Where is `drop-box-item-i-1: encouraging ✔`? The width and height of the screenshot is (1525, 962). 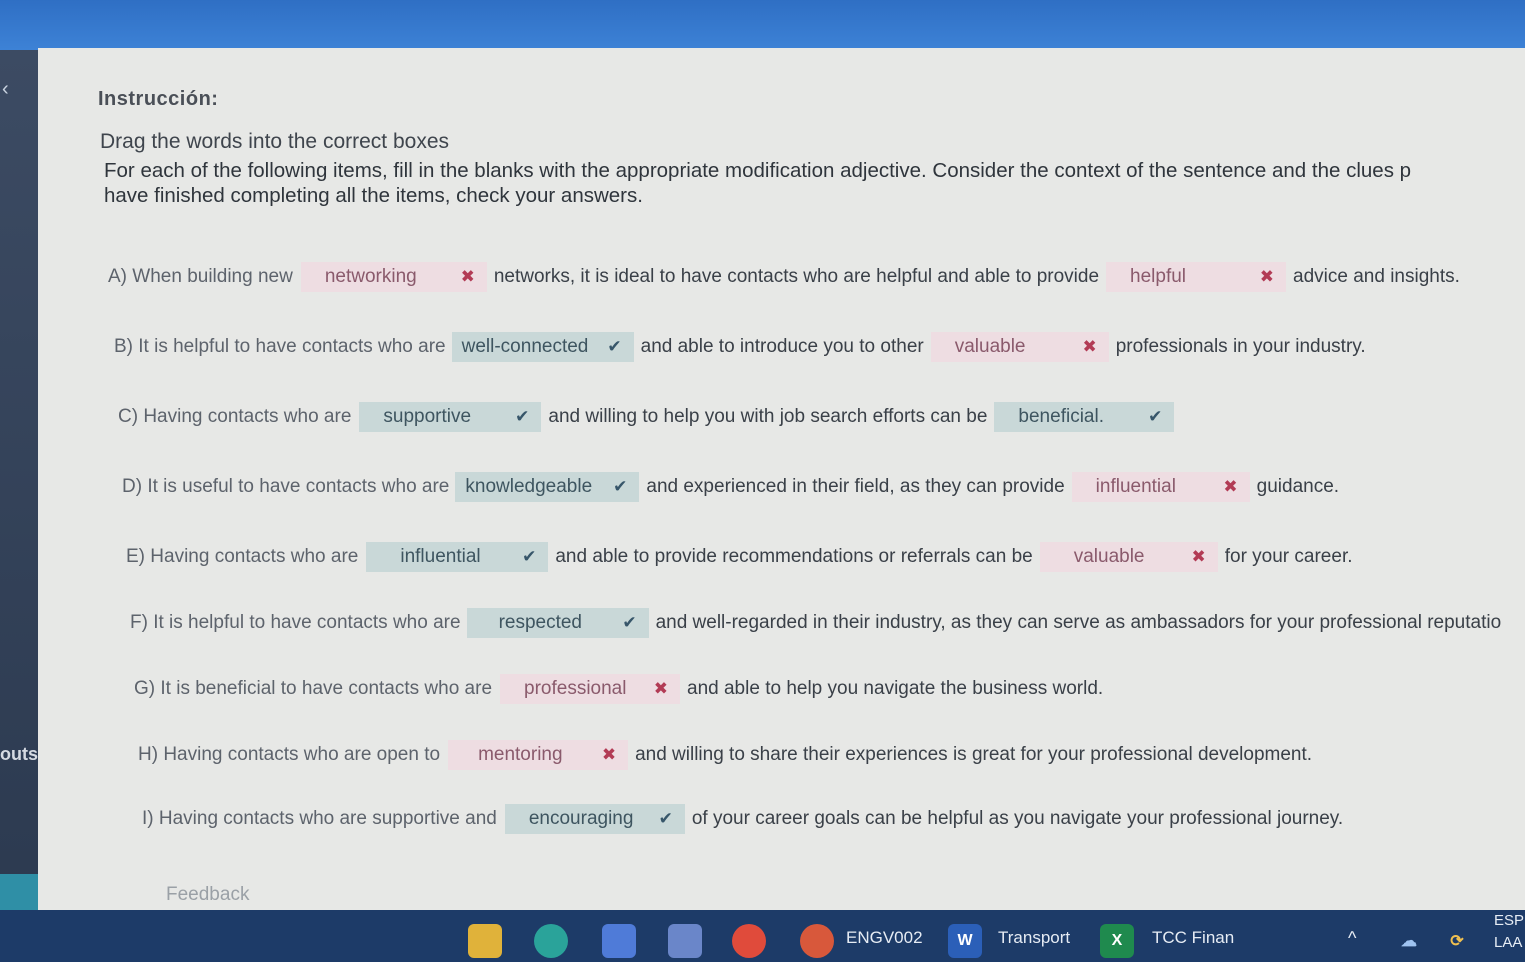
drop-box-item-i-1: encouraging ✔ is located at coordinates (594, 819).